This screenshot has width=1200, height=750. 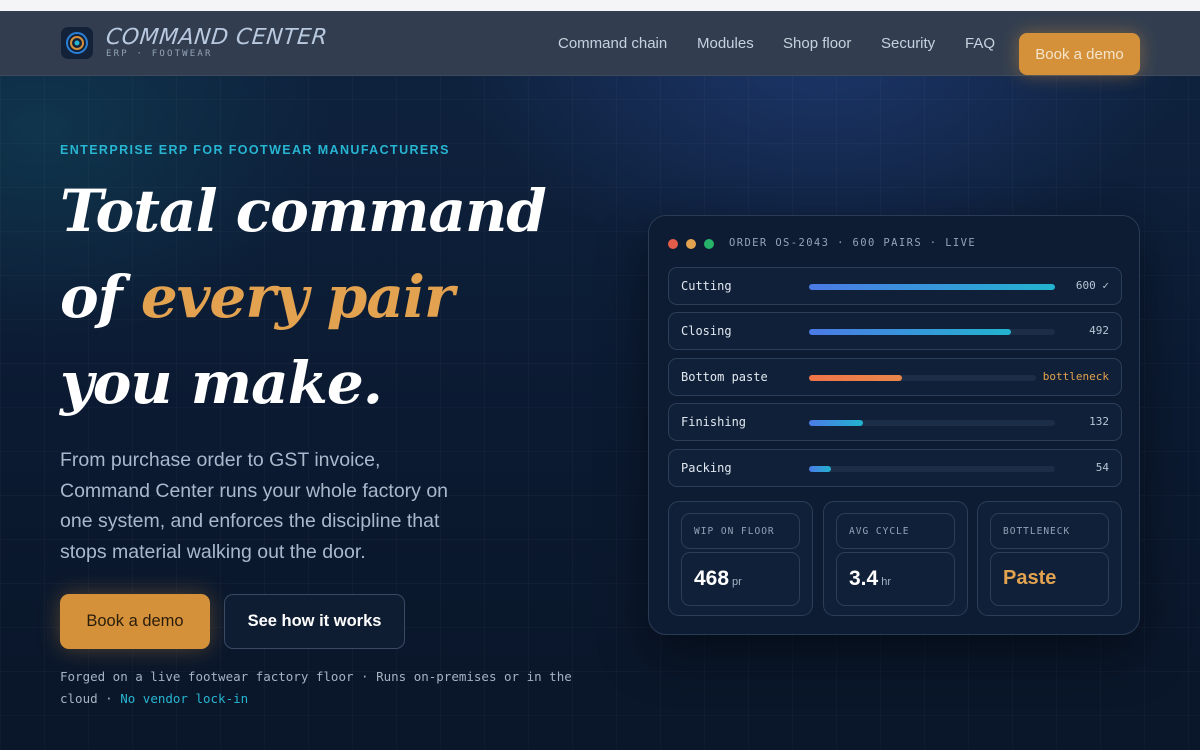 I want to click on window-dot-amber, so click(x=691, y=244).